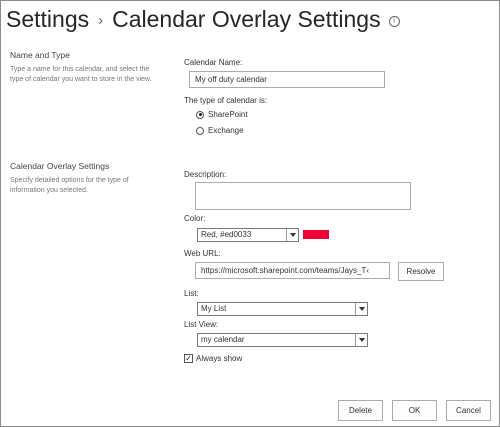 The width and height of the screenshot is (500, 427). I want to click on color-label: Color:, so click(195, 218).